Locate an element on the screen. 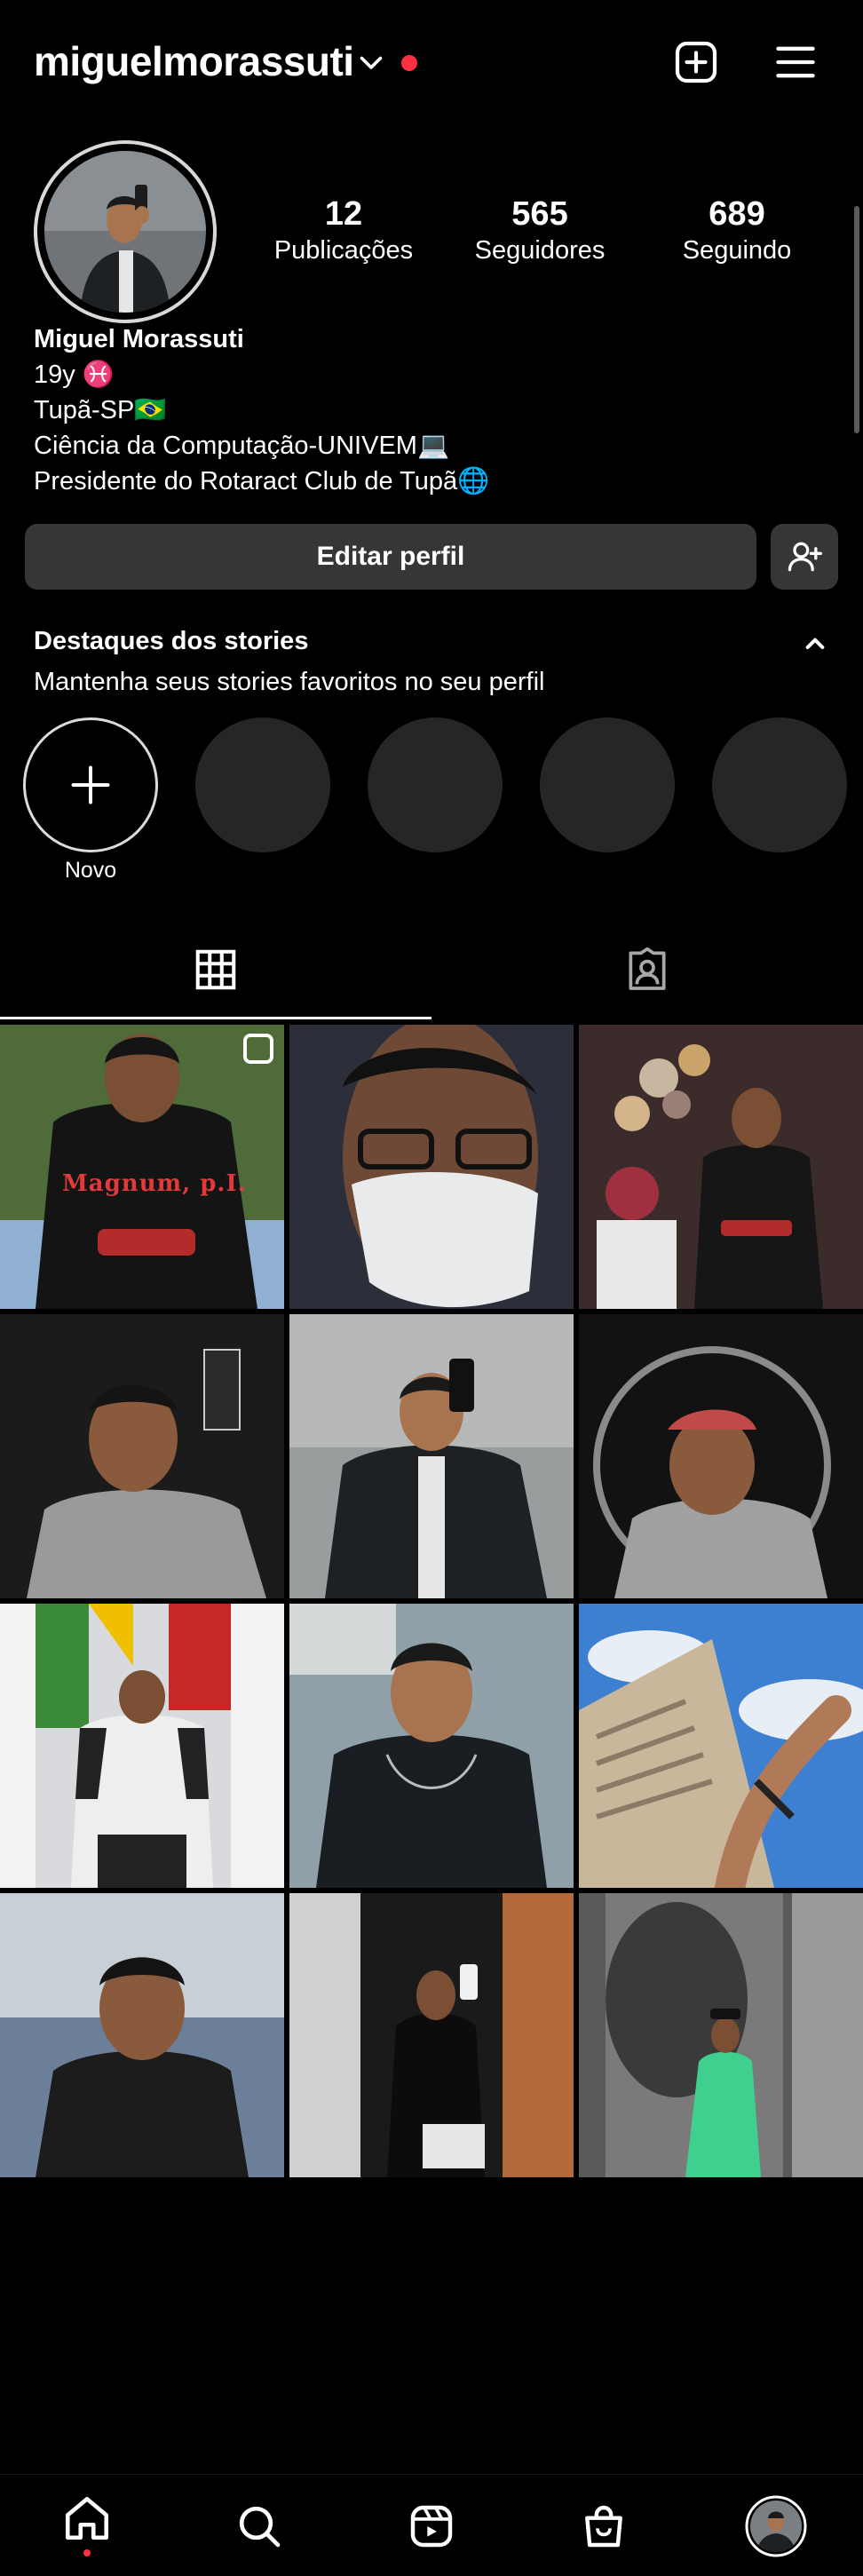 The image size is (863, 2576). nav-home is located at coordinates (87, 2526).